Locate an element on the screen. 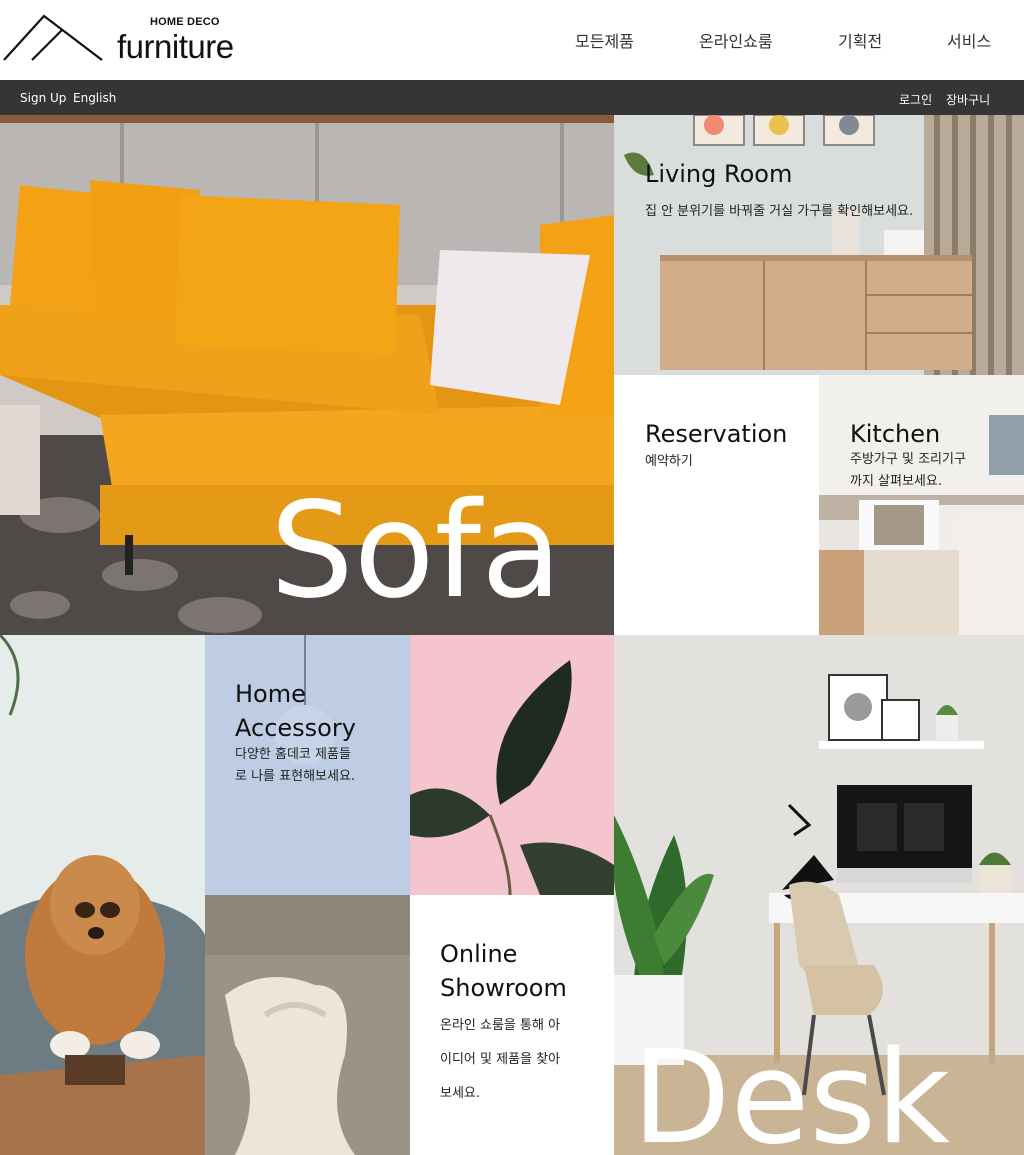  chair-photo is located at coordinates (307, 1025).